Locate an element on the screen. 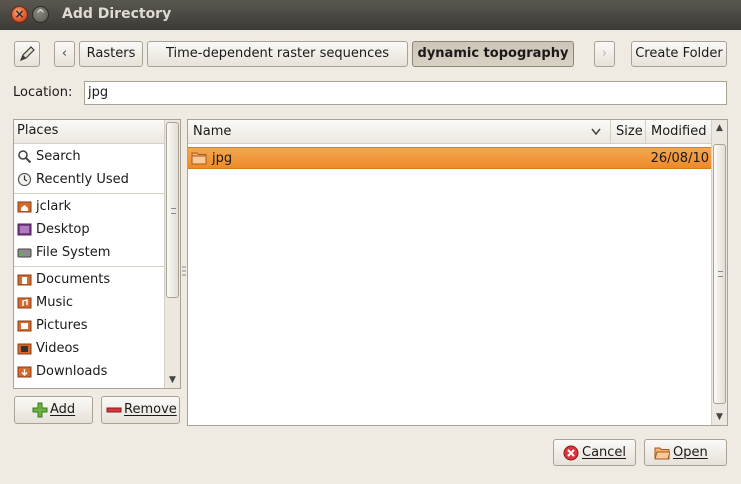 This screenshot has width=741, height=484. place-music: Music is located at coordinates (89, 302).